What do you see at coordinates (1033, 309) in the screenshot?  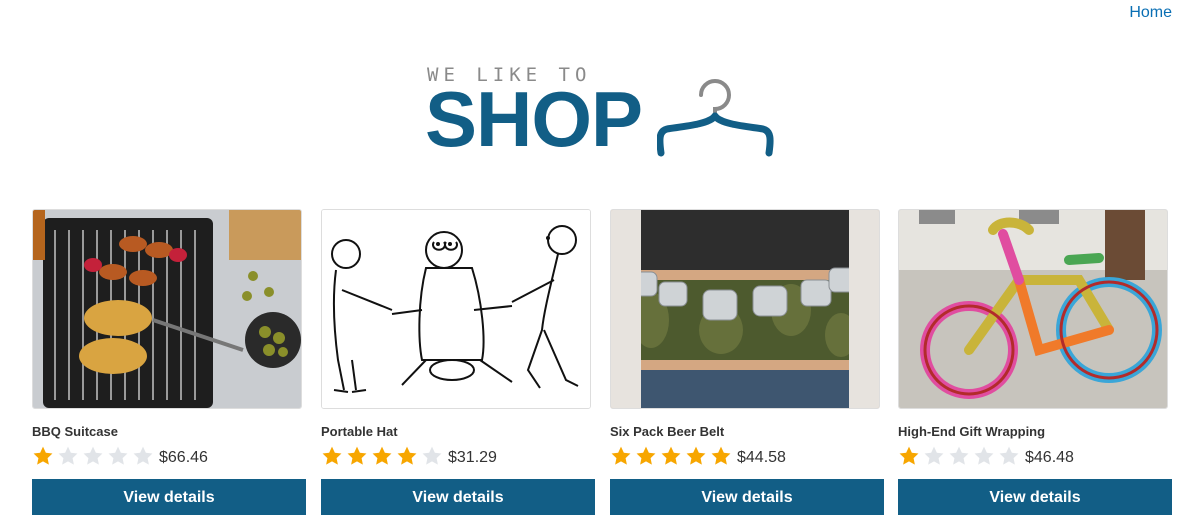 I see `product-image-bike` at bounding box center [1033, 309].